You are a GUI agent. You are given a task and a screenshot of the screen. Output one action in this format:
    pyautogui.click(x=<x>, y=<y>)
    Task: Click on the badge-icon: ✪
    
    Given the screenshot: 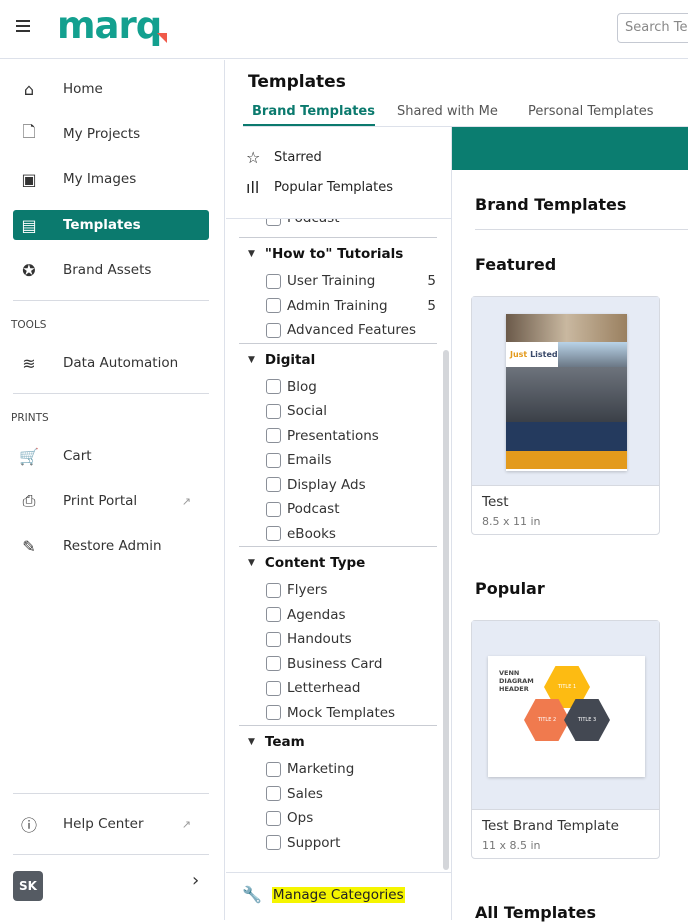 What is the action you would take?
    pyautogui.click(x=29, y=270)
    